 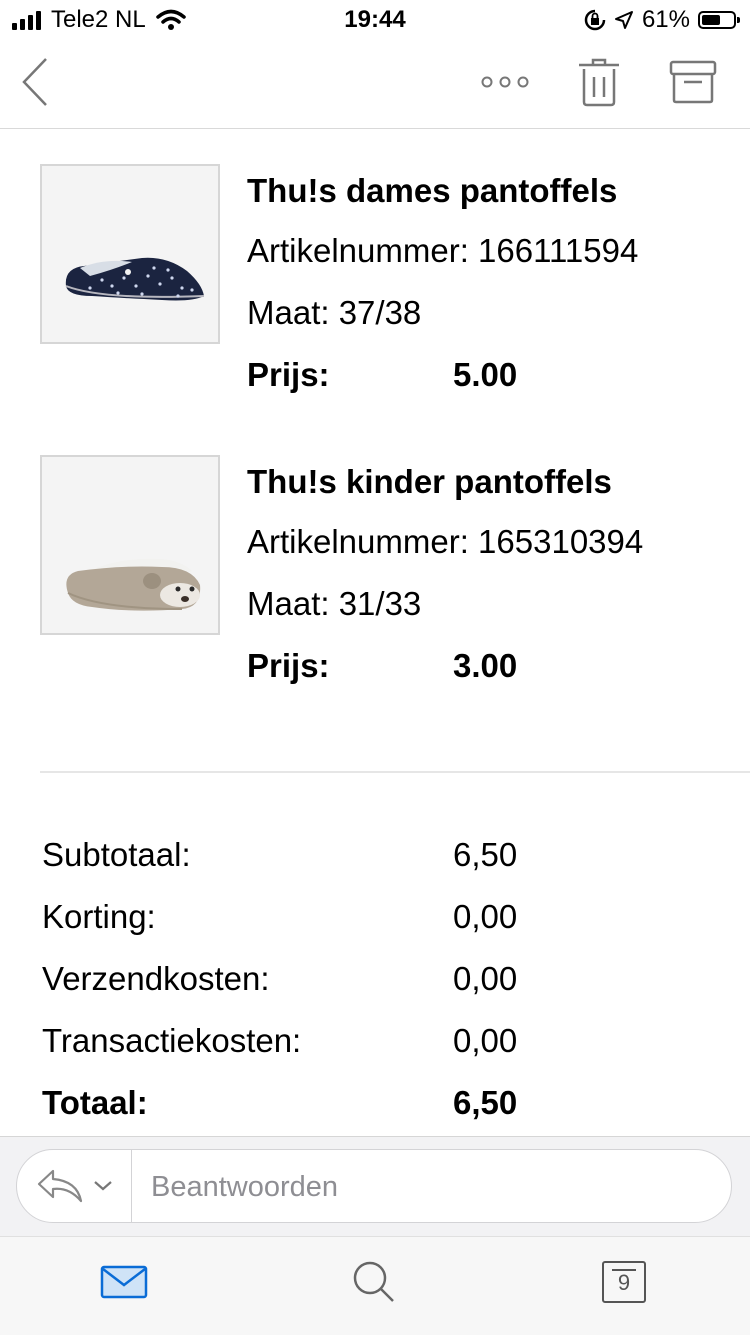 I want to click on product-sku: Artikelnummer: 165310394, so click(x=445, y=541).